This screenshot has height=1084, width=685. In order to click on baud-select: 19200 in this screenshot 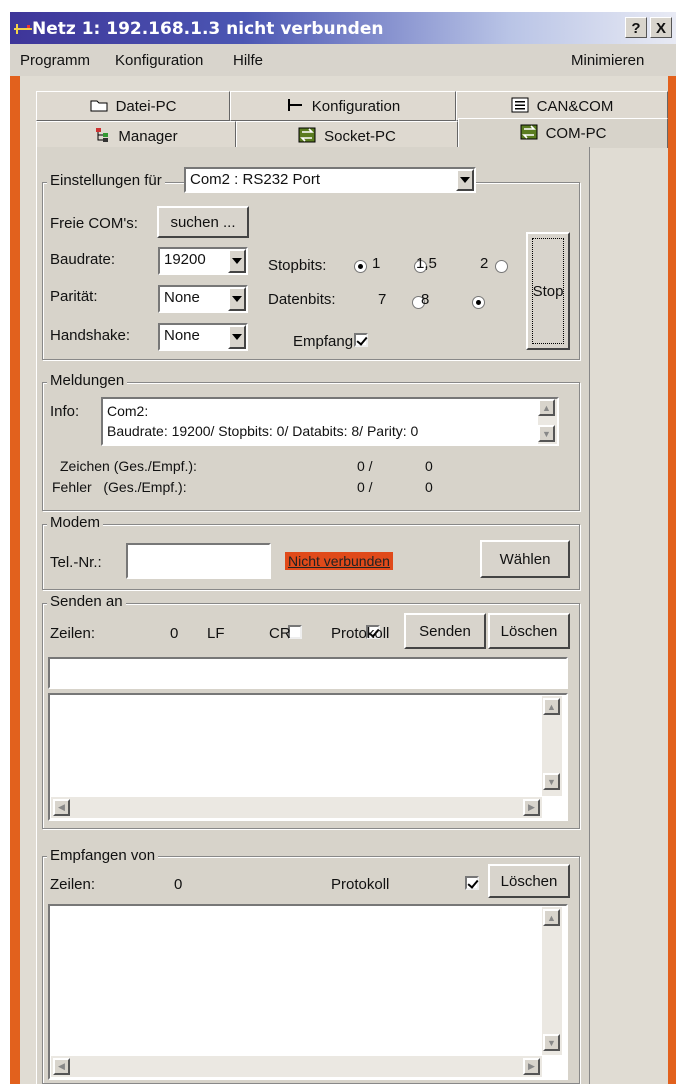, I will do `click(203, 261)`.